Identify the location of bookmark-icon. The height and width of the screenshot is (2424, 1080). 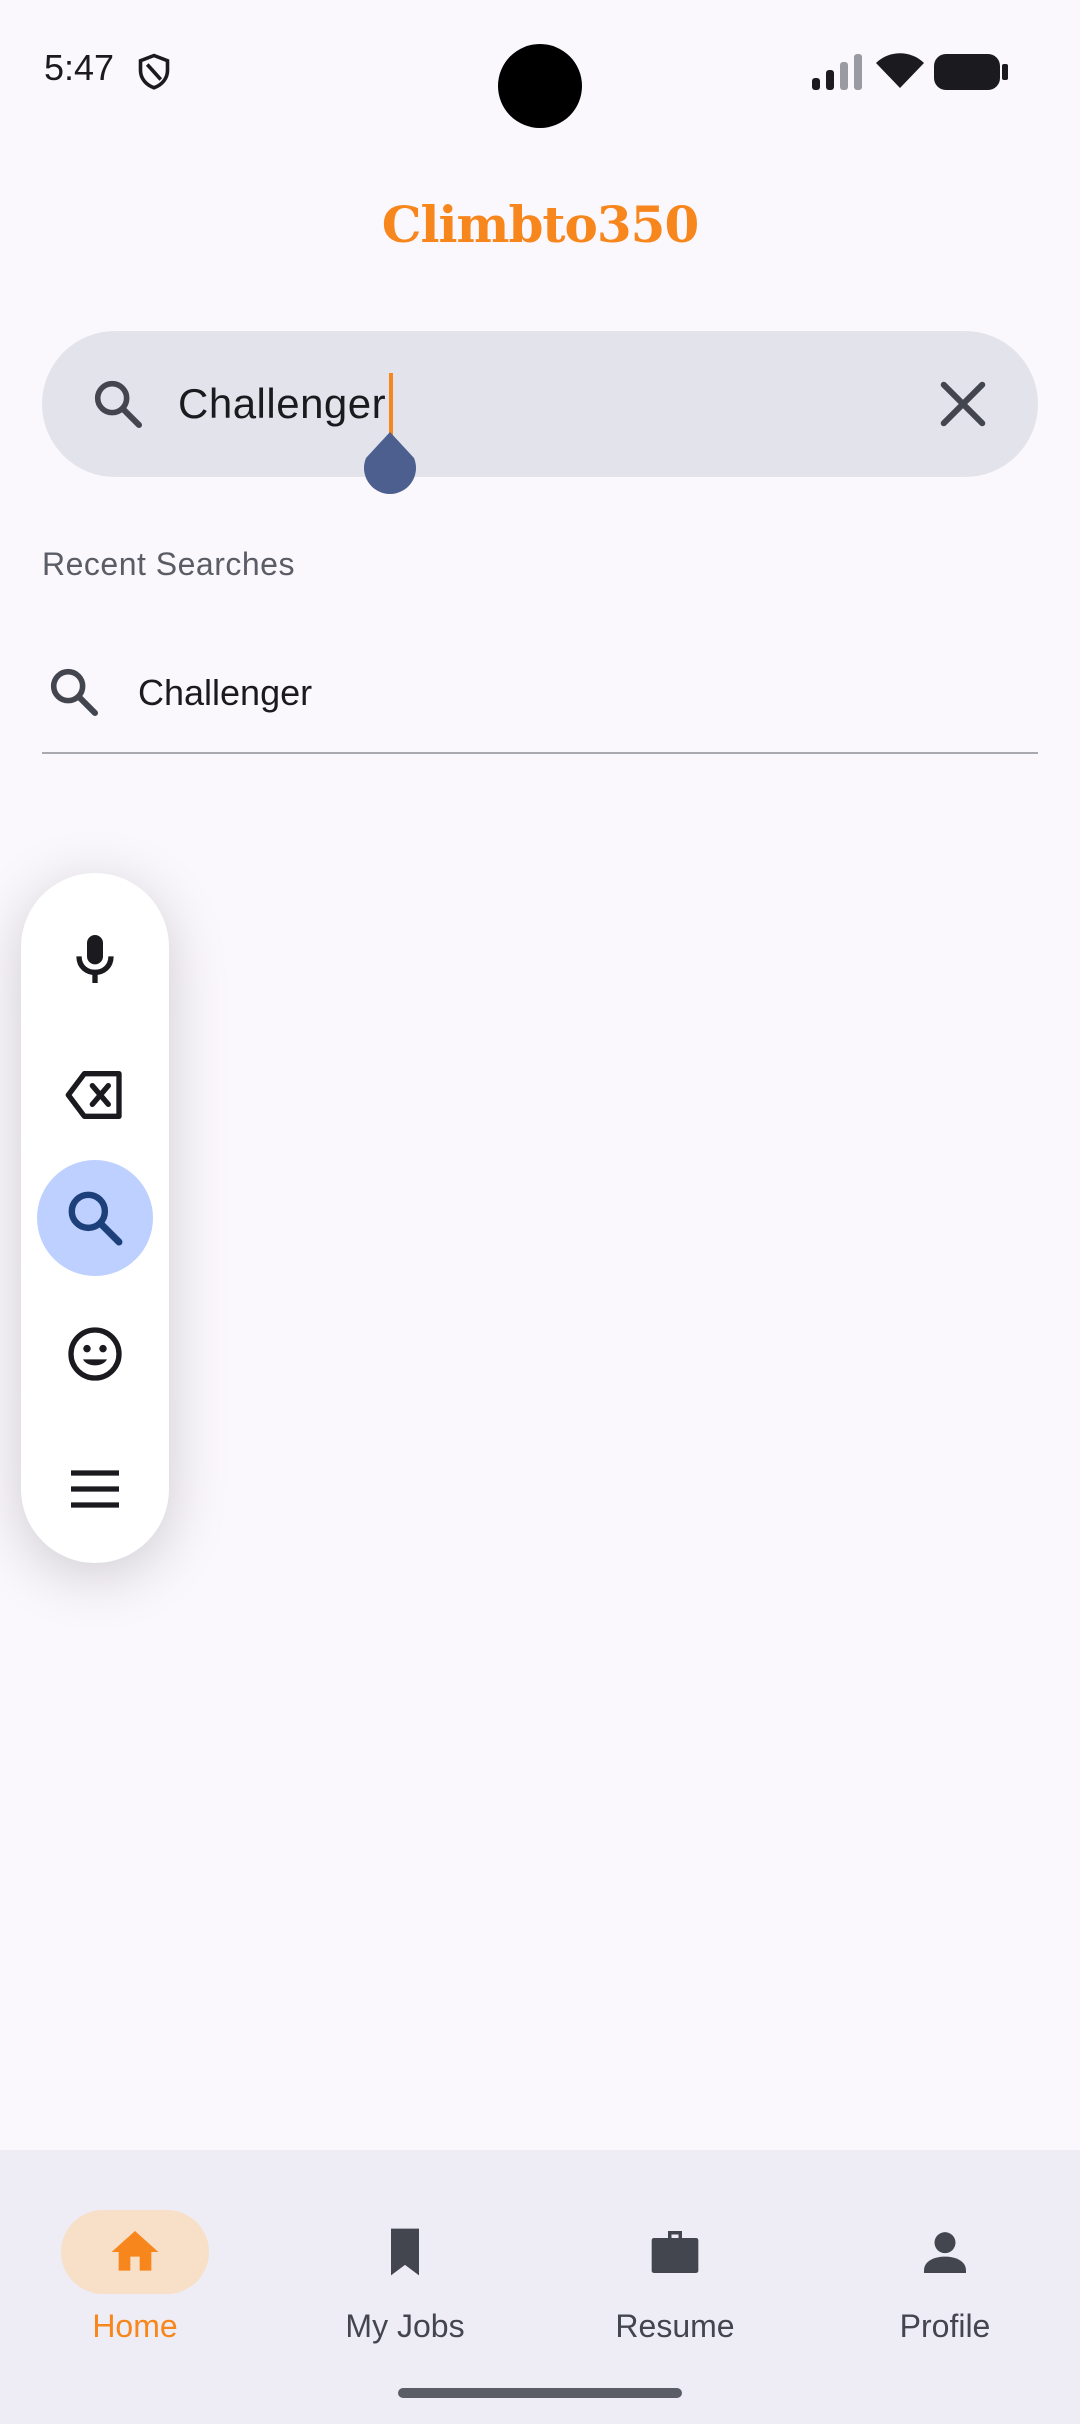
(405, 2252).